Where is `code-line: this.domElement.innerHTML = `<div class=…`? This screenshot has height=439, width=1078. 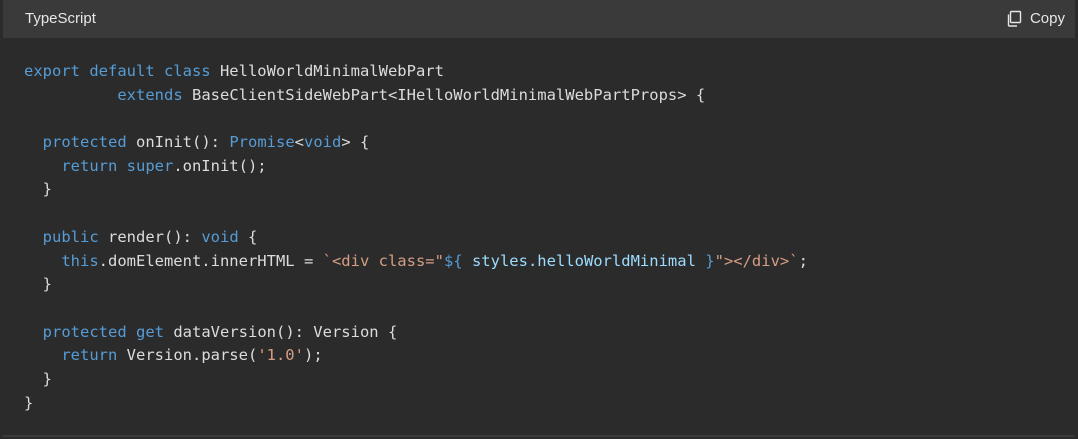 code-line: this.domElement.innerHTML = `<div class=… is located at coordinates (416, 262).